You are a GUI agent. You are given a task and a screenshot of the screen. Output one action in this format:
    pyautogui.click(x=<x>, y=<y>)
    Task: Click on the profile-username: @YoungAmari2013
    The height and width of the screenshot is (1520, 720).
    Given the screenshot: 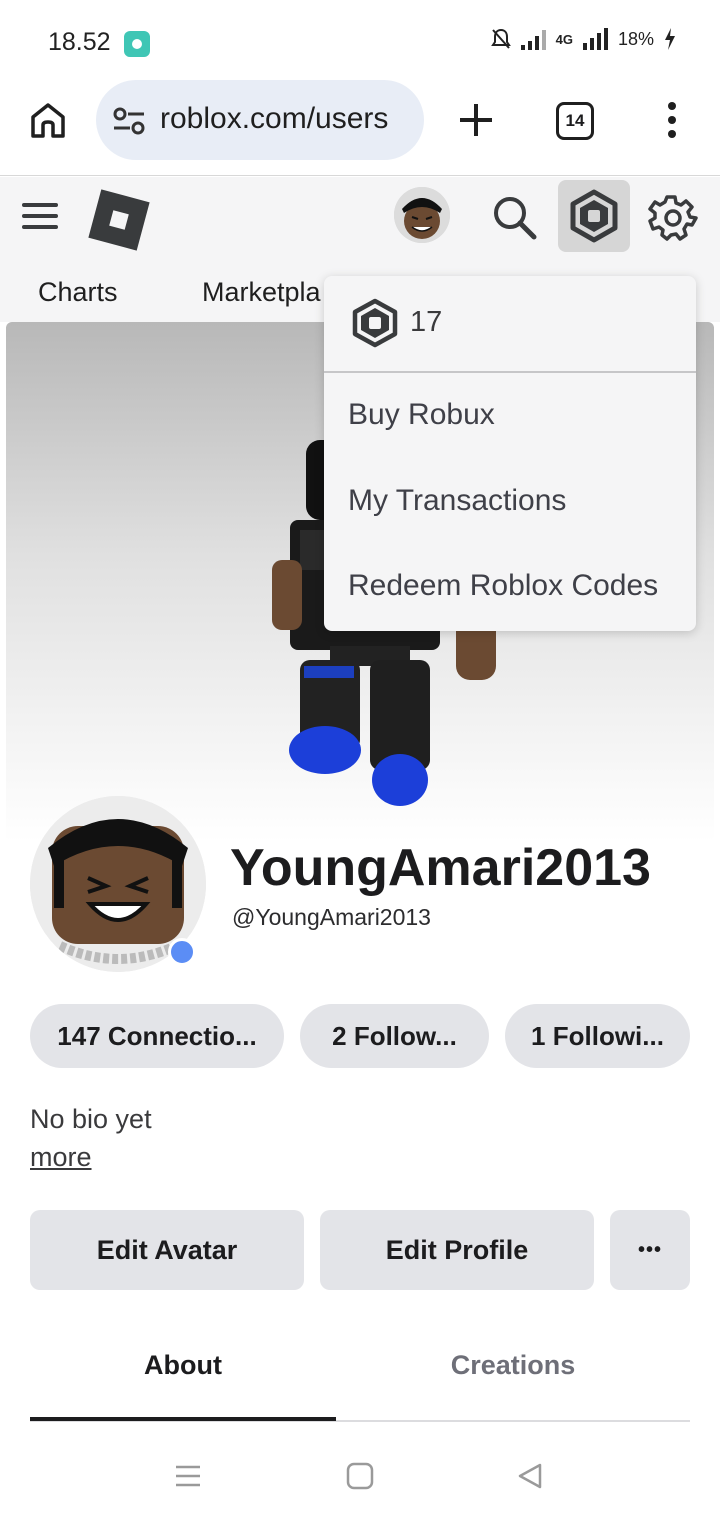 What is the action you would take?
    pyautogui.click(x=331, y=917)
    